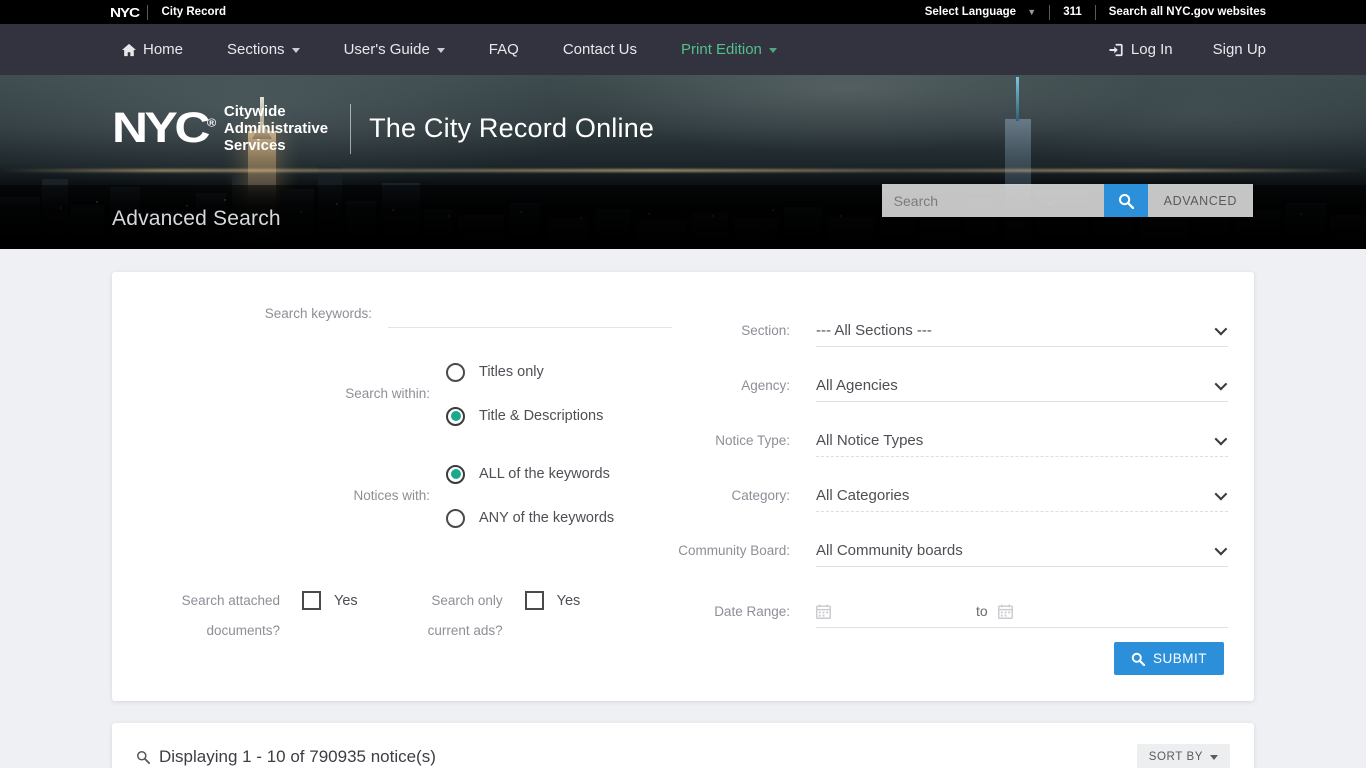  What do you see at coordinates (1022, 385) in the screenshot?
I see `agency-select: All Agencies` at bounding box center [1022, 385].